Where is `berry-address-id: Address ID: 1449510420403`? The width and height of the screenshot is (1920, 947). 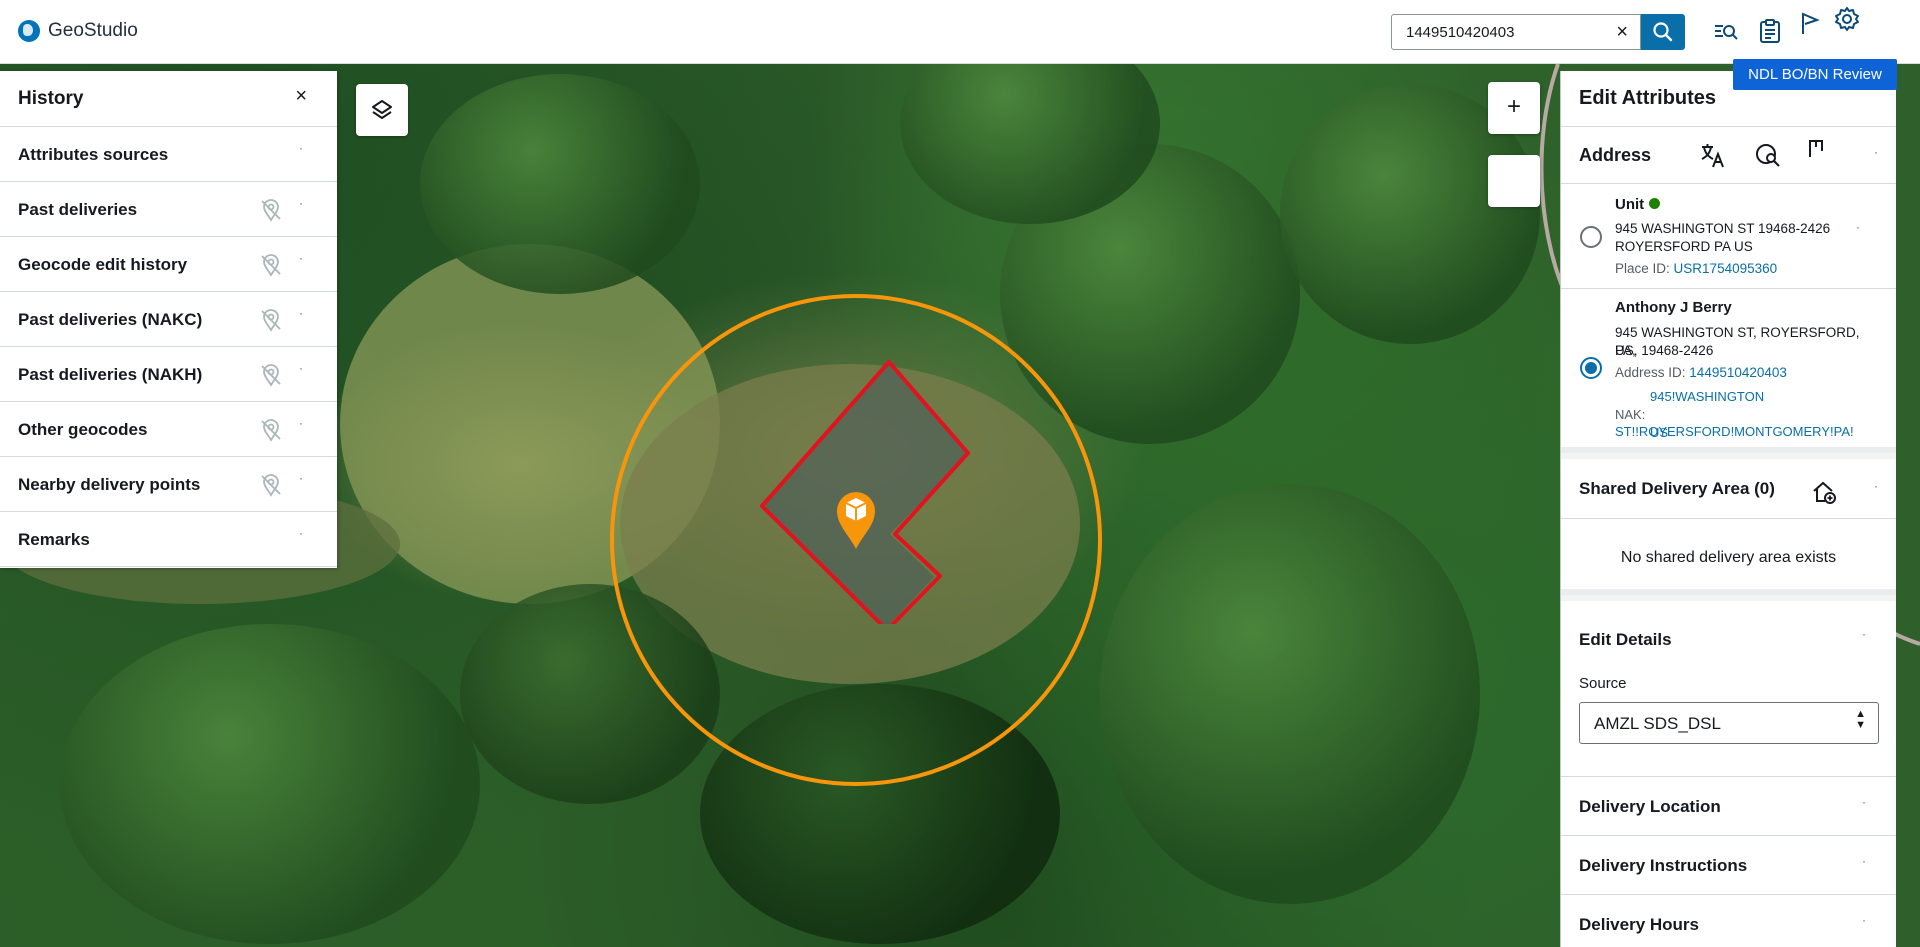 berry-address-id: Address ID: 1449510420403 is located at coordinates (1701, 372).